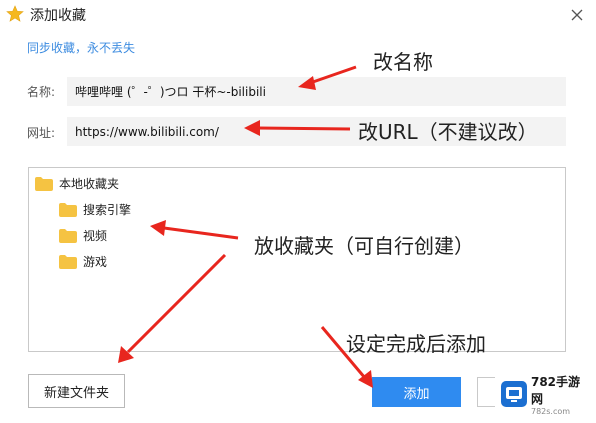 The height and width of the screenshot is (423, 596). I want to click on watermark: 782手游网 782s.com, so click(543, 395).